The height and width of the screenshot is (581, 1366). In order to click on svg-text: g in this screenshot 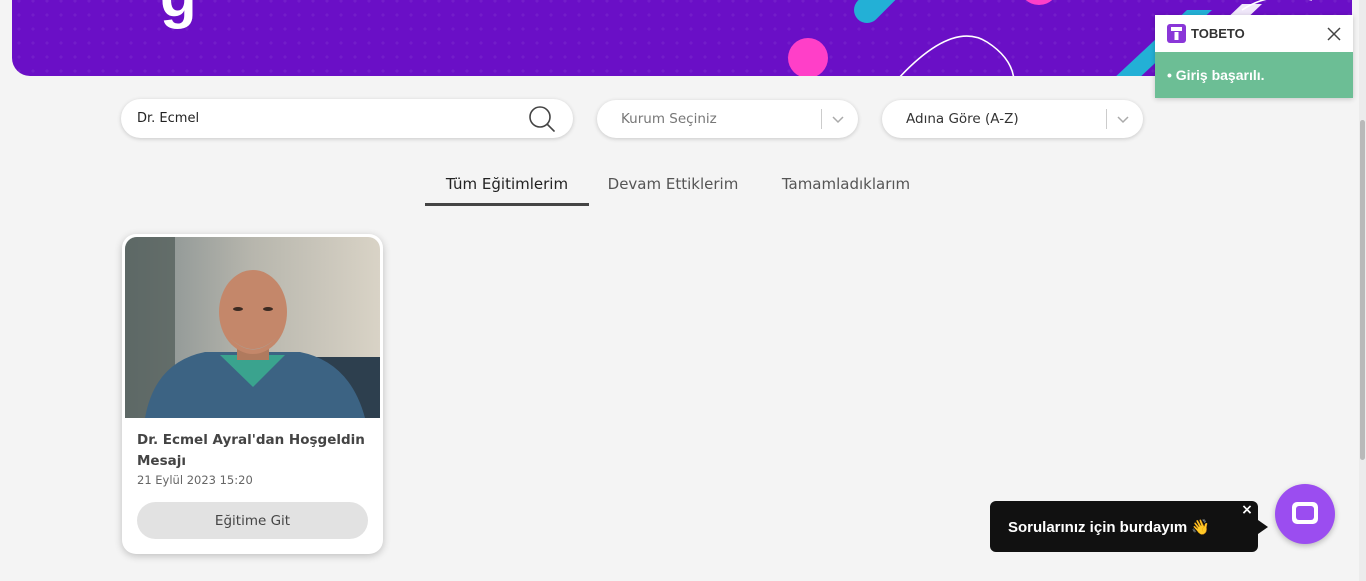, I will do `click(178, 14)`.